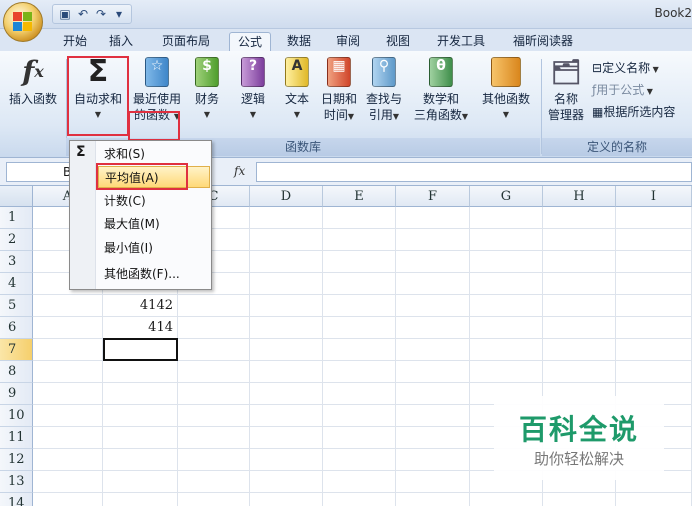 This screenshot has width=692, height=506. What do you see at coordinates (339, 90) in the screenshot?
I see `date-time-button: ▦ 日期和 时间▼` at bounding box center [339, 90].